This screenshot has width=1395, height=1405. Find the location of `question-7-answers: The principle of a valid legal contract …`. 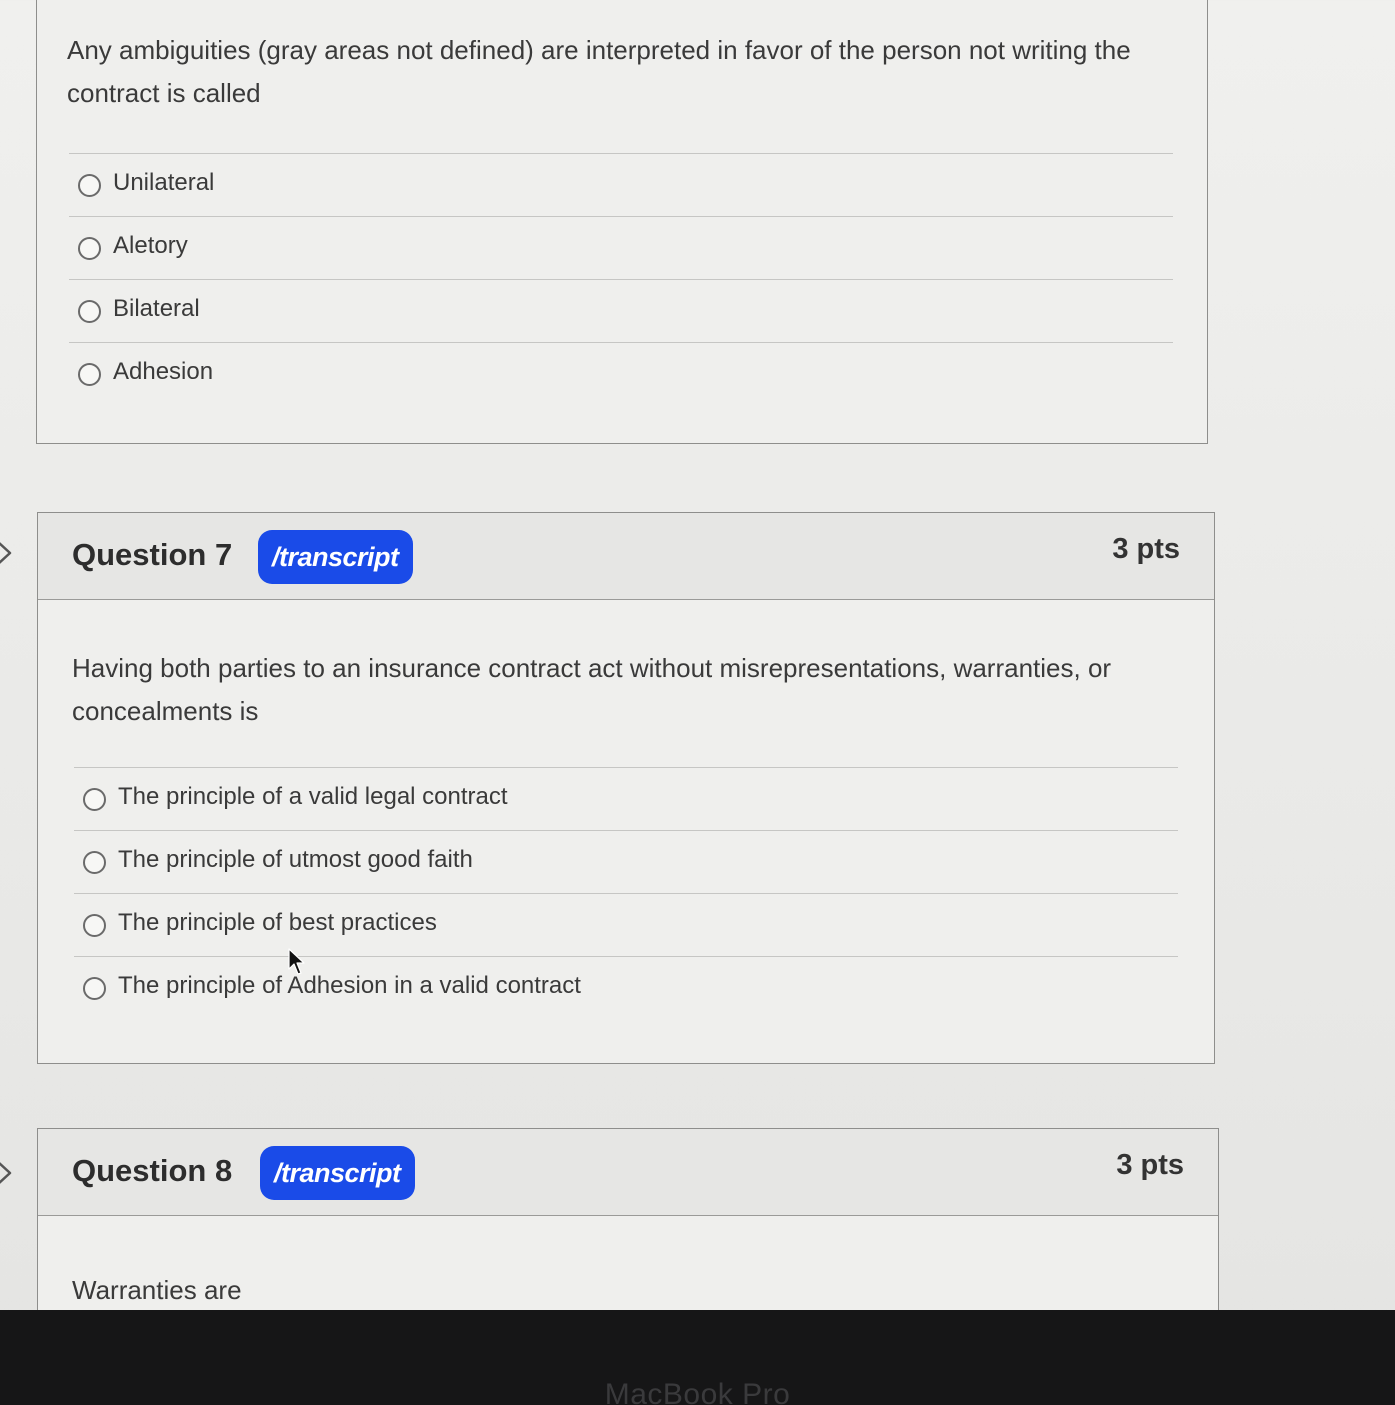

question-7-answers: The principle of a valid legal contract … is located at coordinates (626, 893).